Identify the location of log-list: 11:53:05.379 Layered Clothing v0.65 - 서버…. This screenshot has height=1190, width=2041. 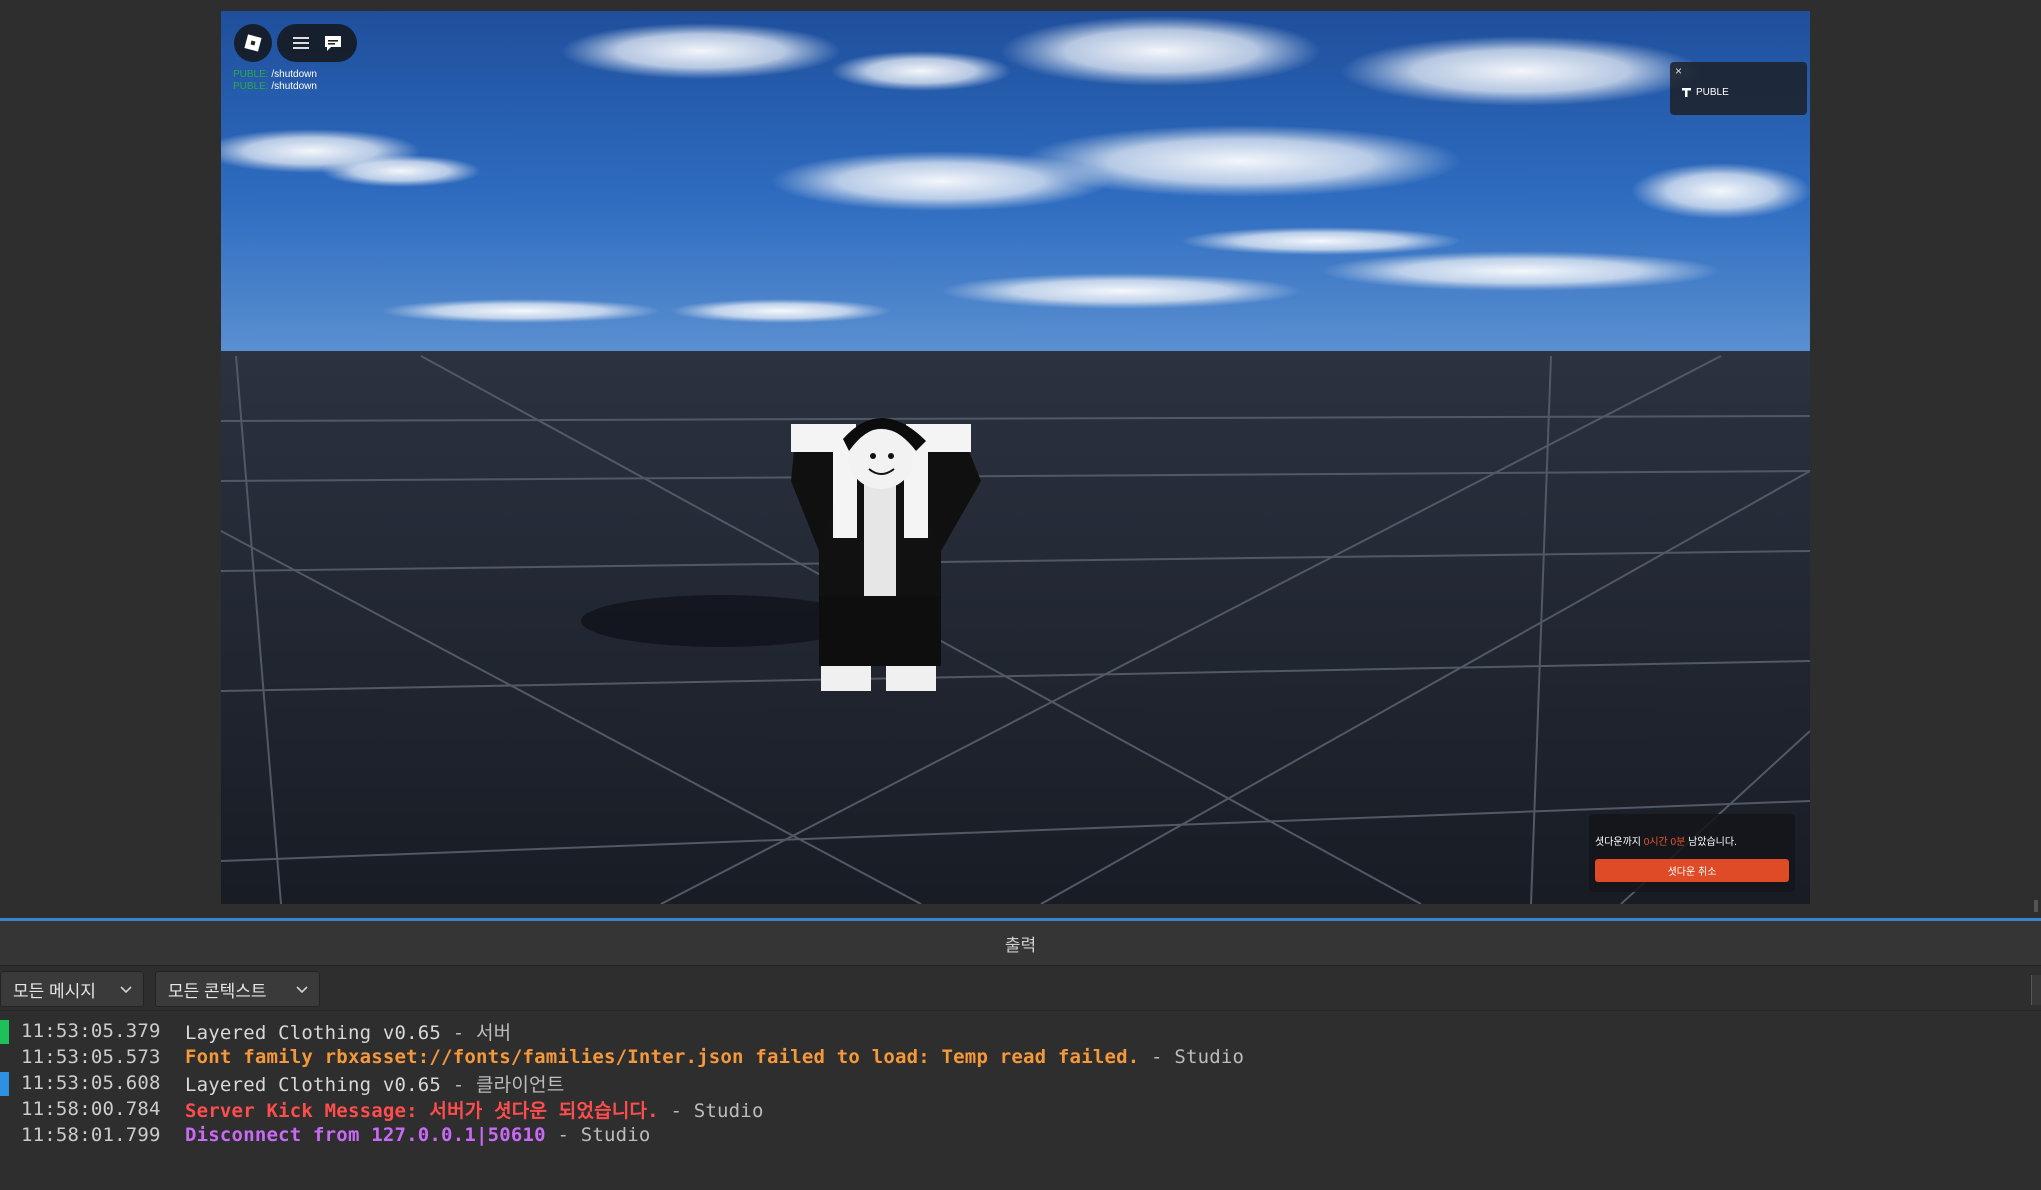
(1020, 1083).